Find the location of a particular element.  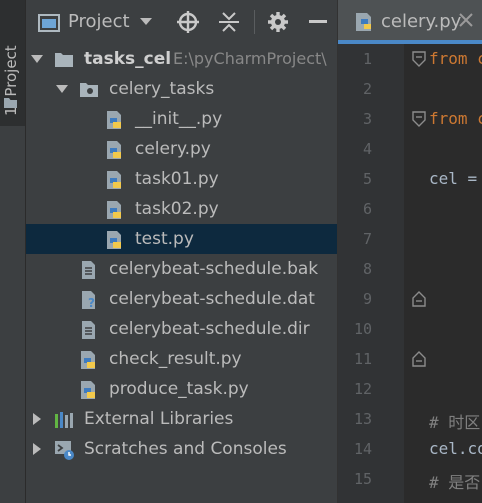

tree-item: __init__.py is located at coordinates (181, 119).